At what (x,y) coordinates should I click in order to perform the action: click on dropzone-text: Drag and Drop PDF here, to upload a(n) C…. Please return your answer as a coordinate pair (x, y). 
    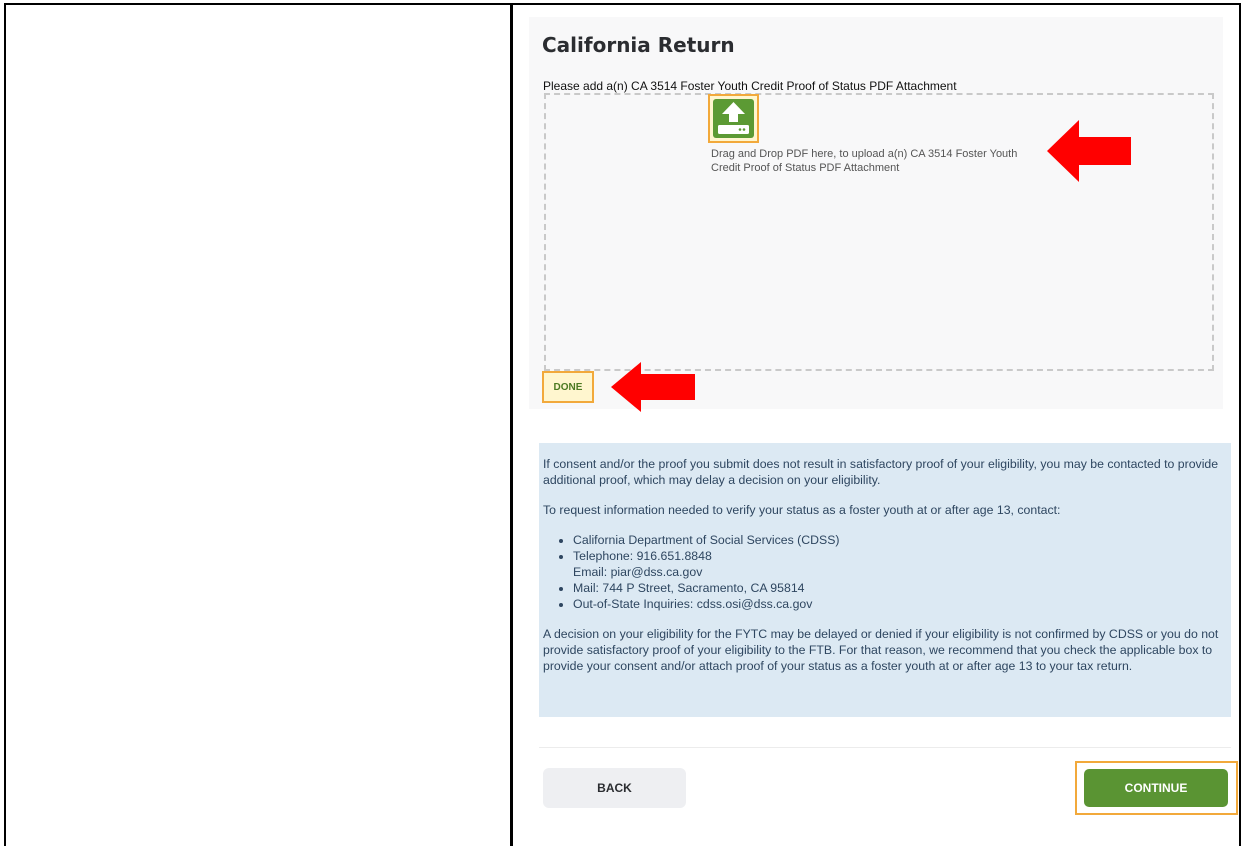
    Looking at the image, I should click on (864, 161).